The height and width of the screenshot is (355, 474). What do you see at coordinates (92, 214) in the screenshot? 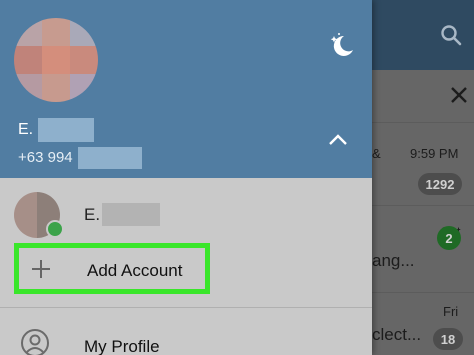
I see `account-name: E.` at bounding box center [92, 214].